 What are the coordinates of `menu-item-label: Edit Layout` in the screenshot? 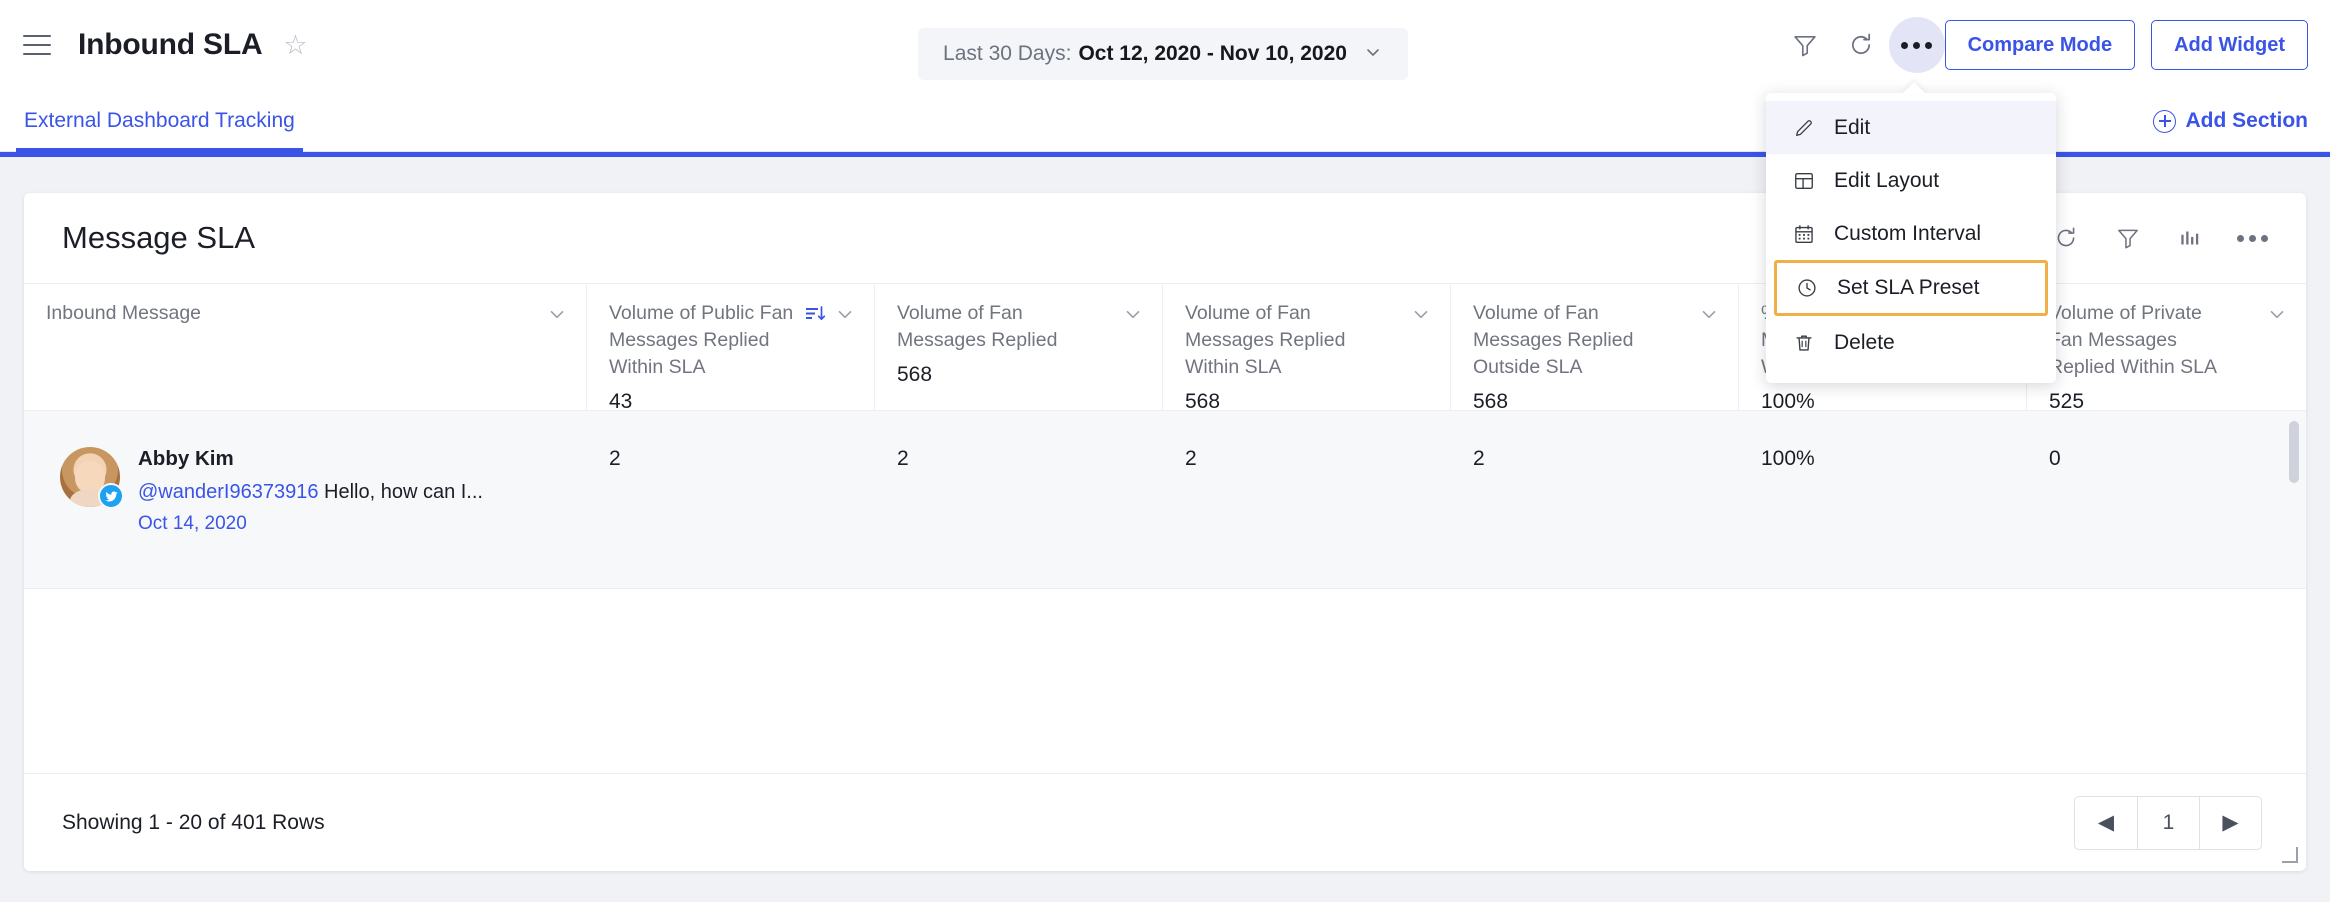 It's located at (1887, 180).